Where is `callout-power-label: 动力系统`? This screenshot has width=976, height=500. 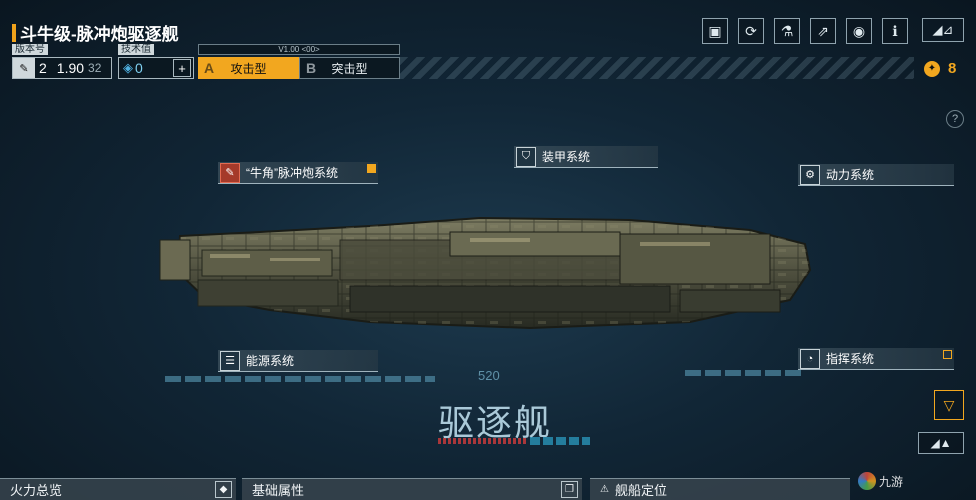 callout-power-label: 动力系统 is located at coordinates (850, 175).